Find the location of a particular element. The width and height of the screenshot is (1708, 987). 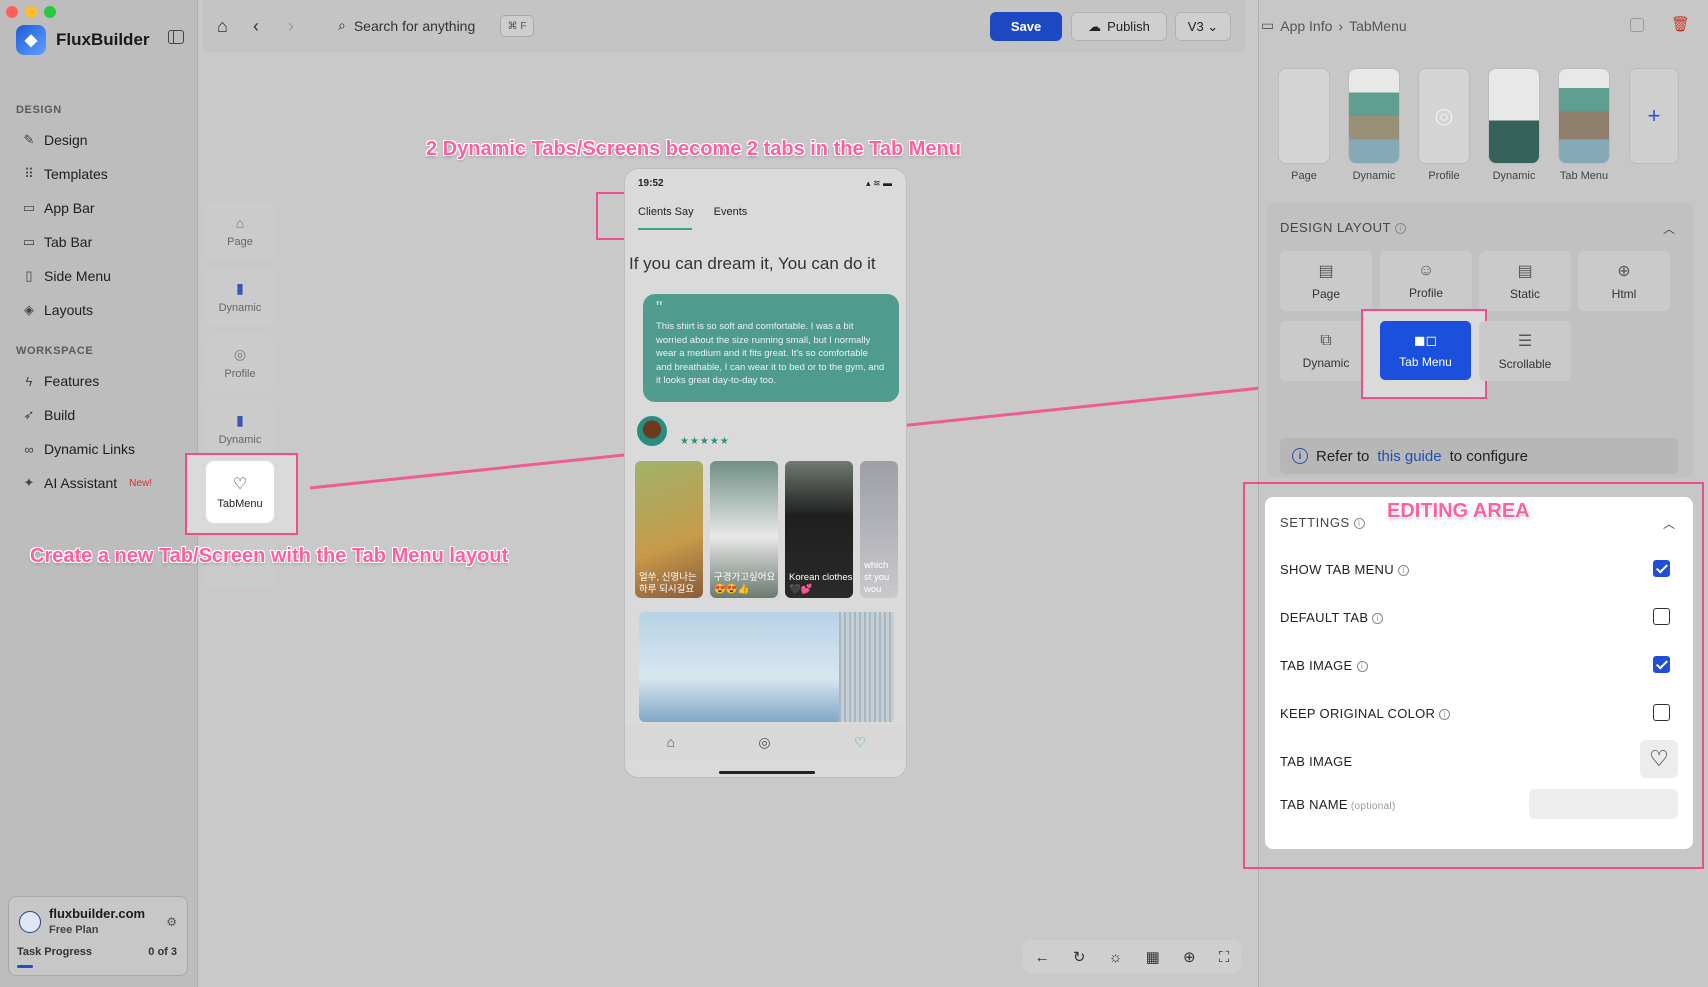

screen-tile-dynamic-2: ▮ Dynamic is located at coordinates (240, 429).